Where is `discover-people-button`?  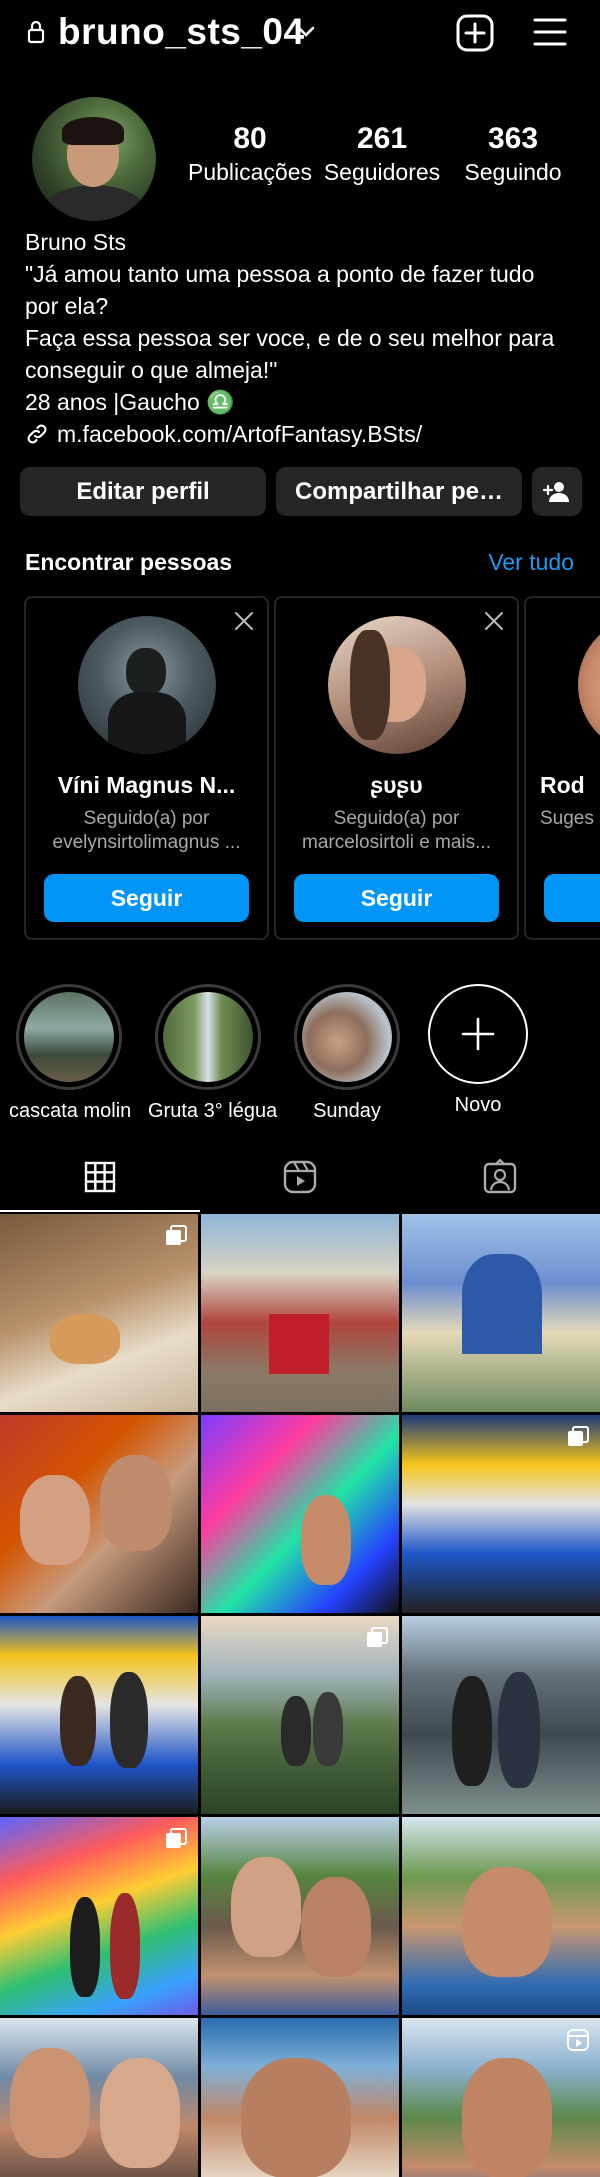
discover-people-button is located at coordinates (557, 491).